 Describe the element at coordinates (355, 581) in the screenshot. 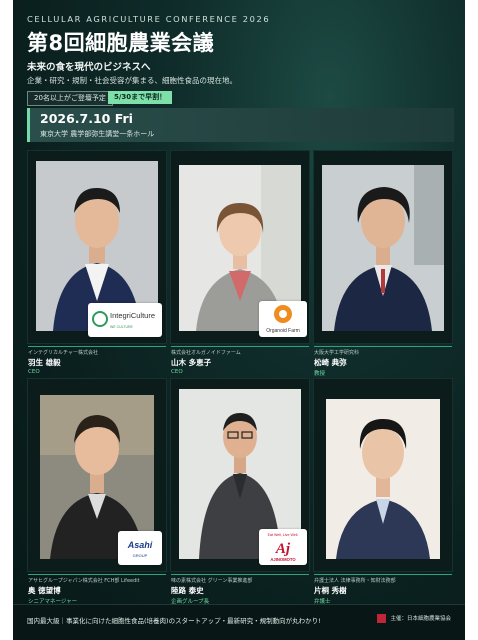

I see `speaker-company: 弁護士法人 法律事務所・知財法務部` at that location.